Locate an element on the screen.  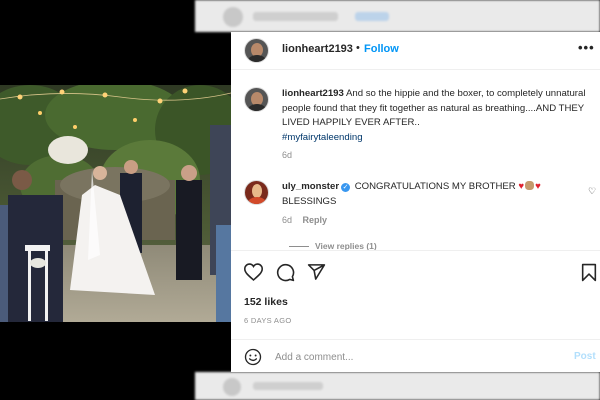
comment-input is located at coordinates (415, 357).